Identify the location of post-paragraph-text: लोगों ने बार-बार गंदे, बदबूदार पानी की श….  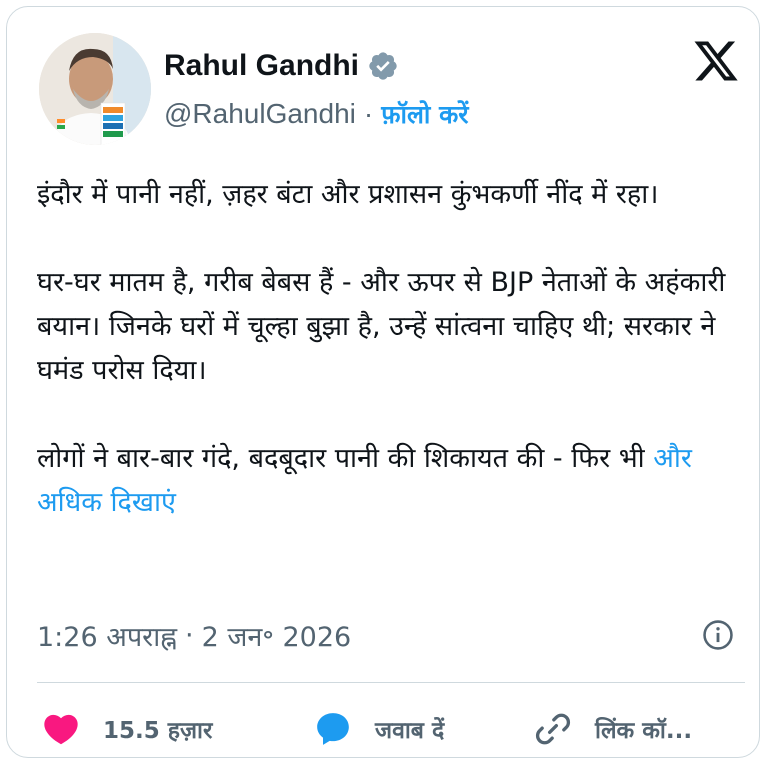
(341, 458).